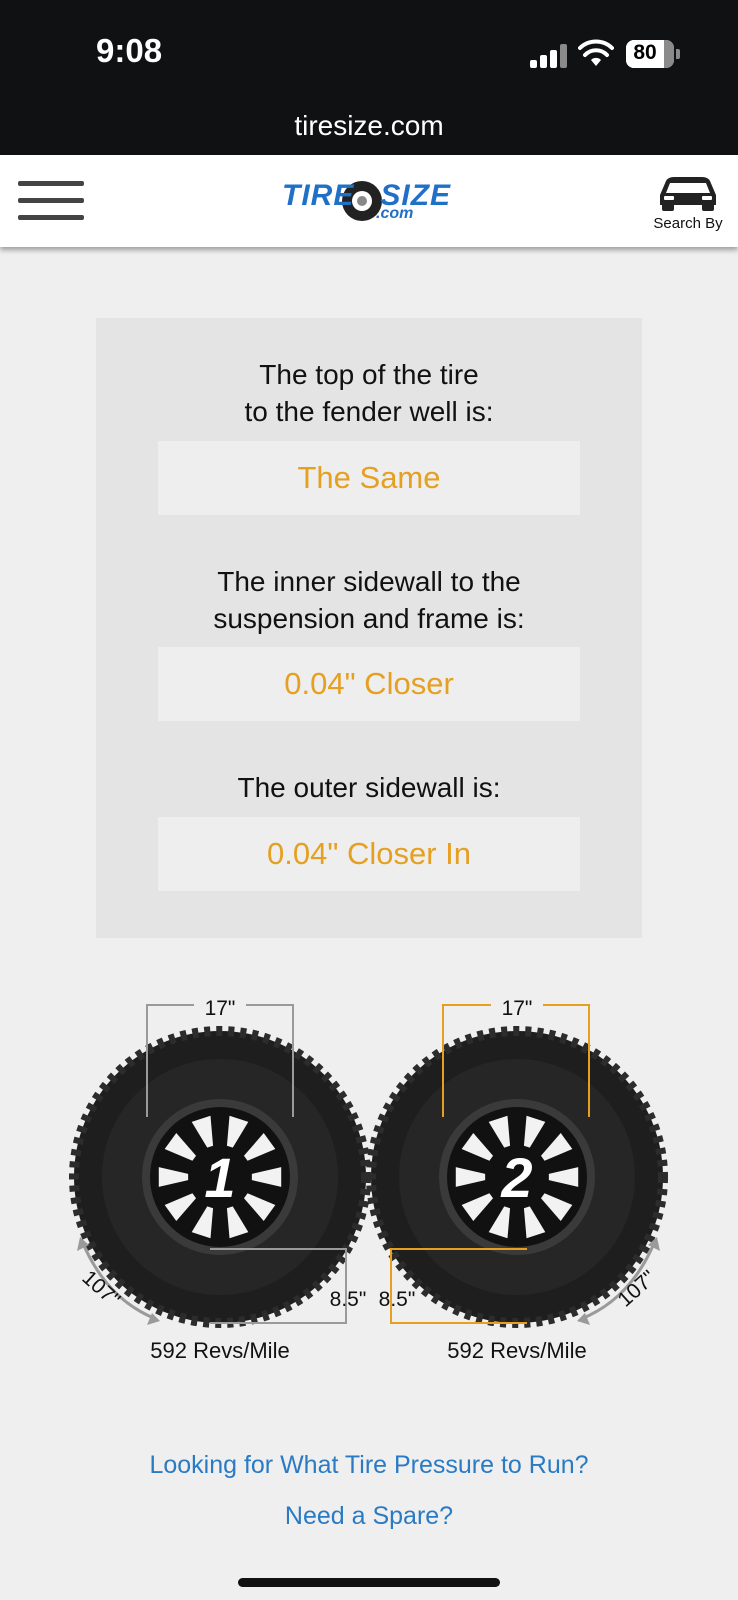 This screenshot has width=738, height=1600. I want to click on tire-1-diagram: 1 17" 8.5" 107", so click(220, 1160).